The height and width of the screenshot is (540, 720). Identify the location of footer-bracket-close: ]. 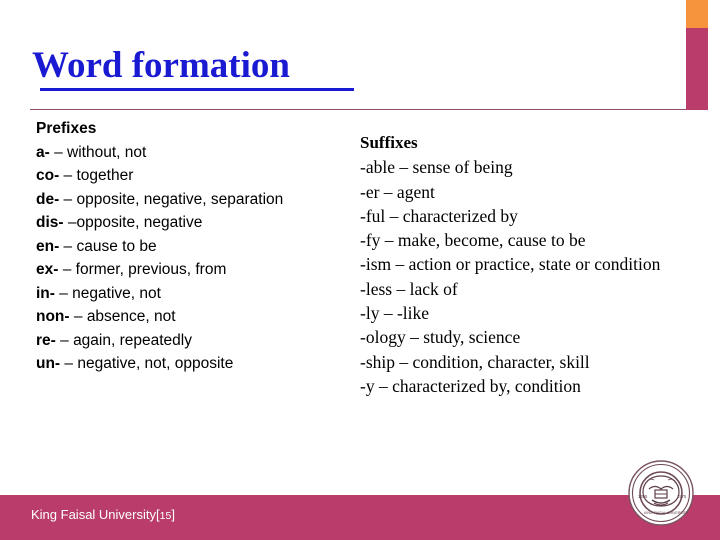
(173, 514).